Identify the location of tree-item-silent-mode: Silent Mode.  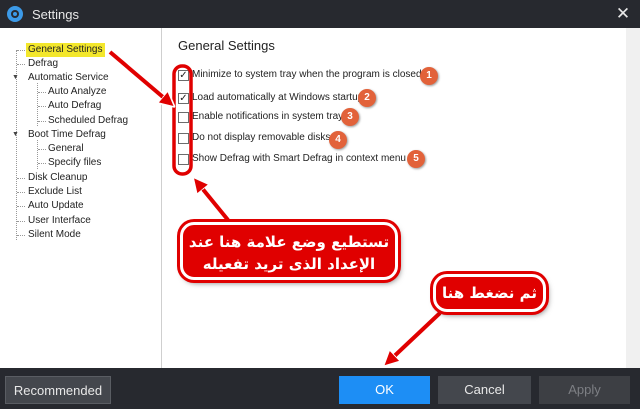
(54, 235).